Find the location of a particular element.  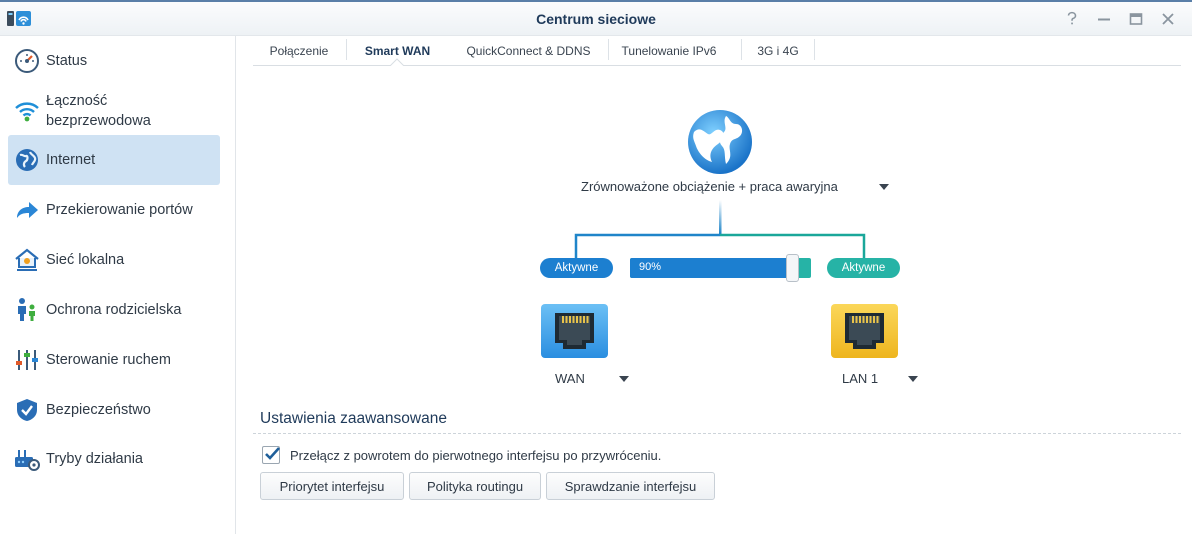

sidebar-item-label: Tryby działania is located at coordinates (94, 459).